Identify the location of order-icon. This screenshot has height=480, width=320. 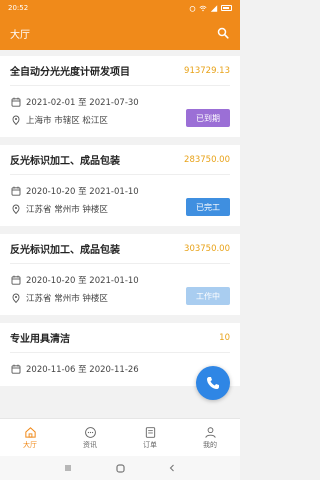
(150, 432).